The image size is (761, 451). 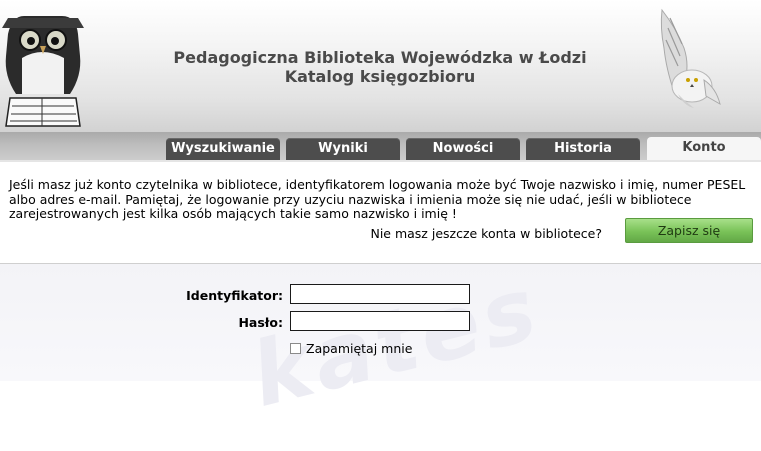 What do you see at coordinates (223, 149) in the screenshot?
I see `tab-wyszukiwanie: Wyszukiwanie` at bounding box center [223, 149].